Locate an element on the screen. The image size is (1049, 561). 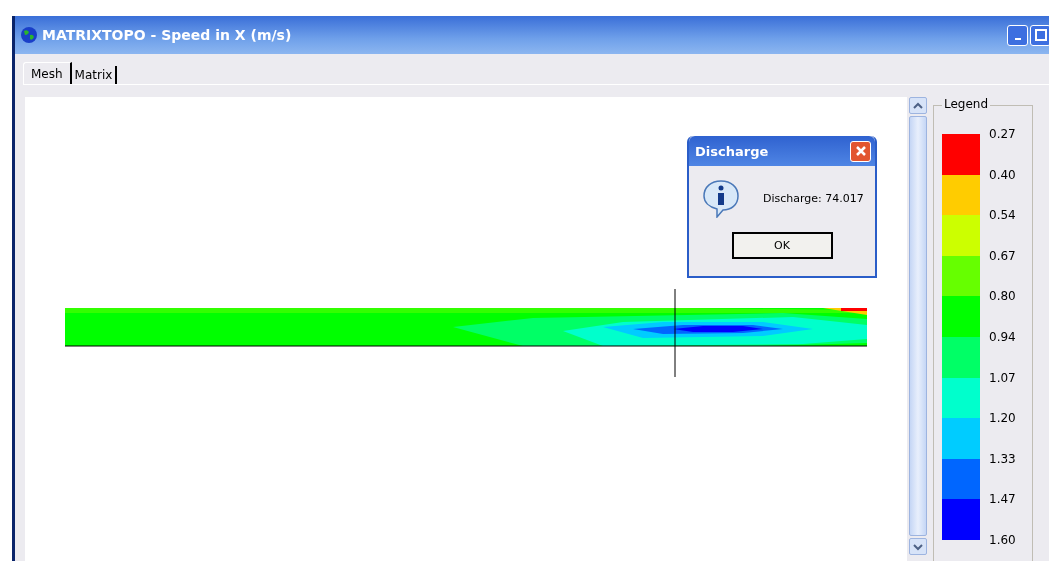
dialog-message: Discharge: 74.017 is located at coordinates (813, 198).